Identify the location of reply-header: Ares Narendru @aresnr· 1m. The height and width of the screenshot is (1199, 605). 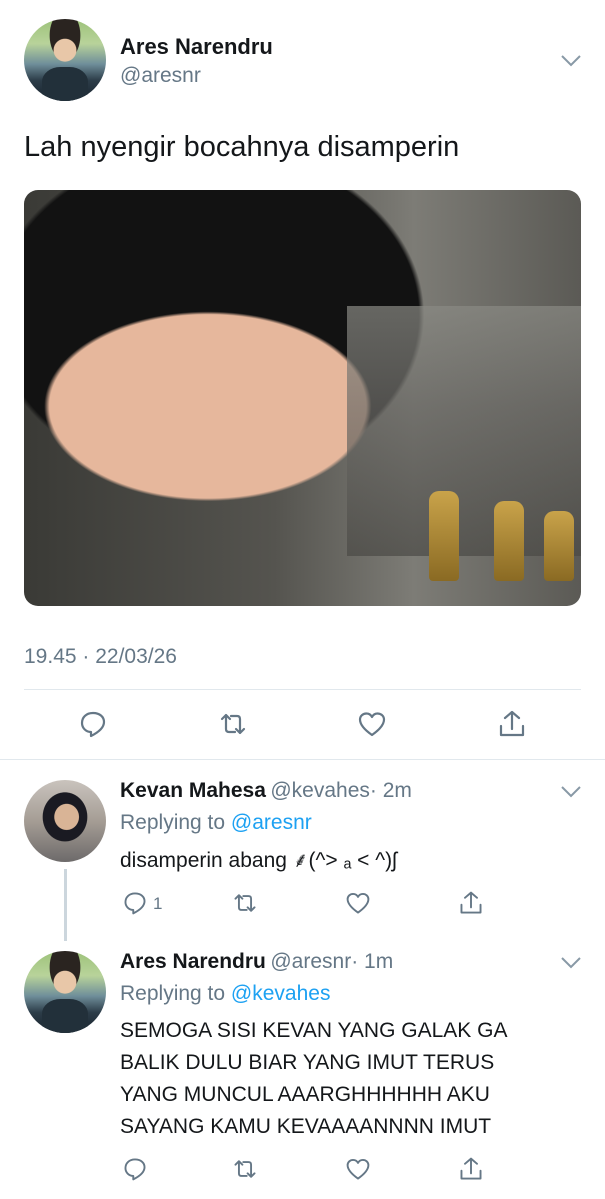
(256, 962).